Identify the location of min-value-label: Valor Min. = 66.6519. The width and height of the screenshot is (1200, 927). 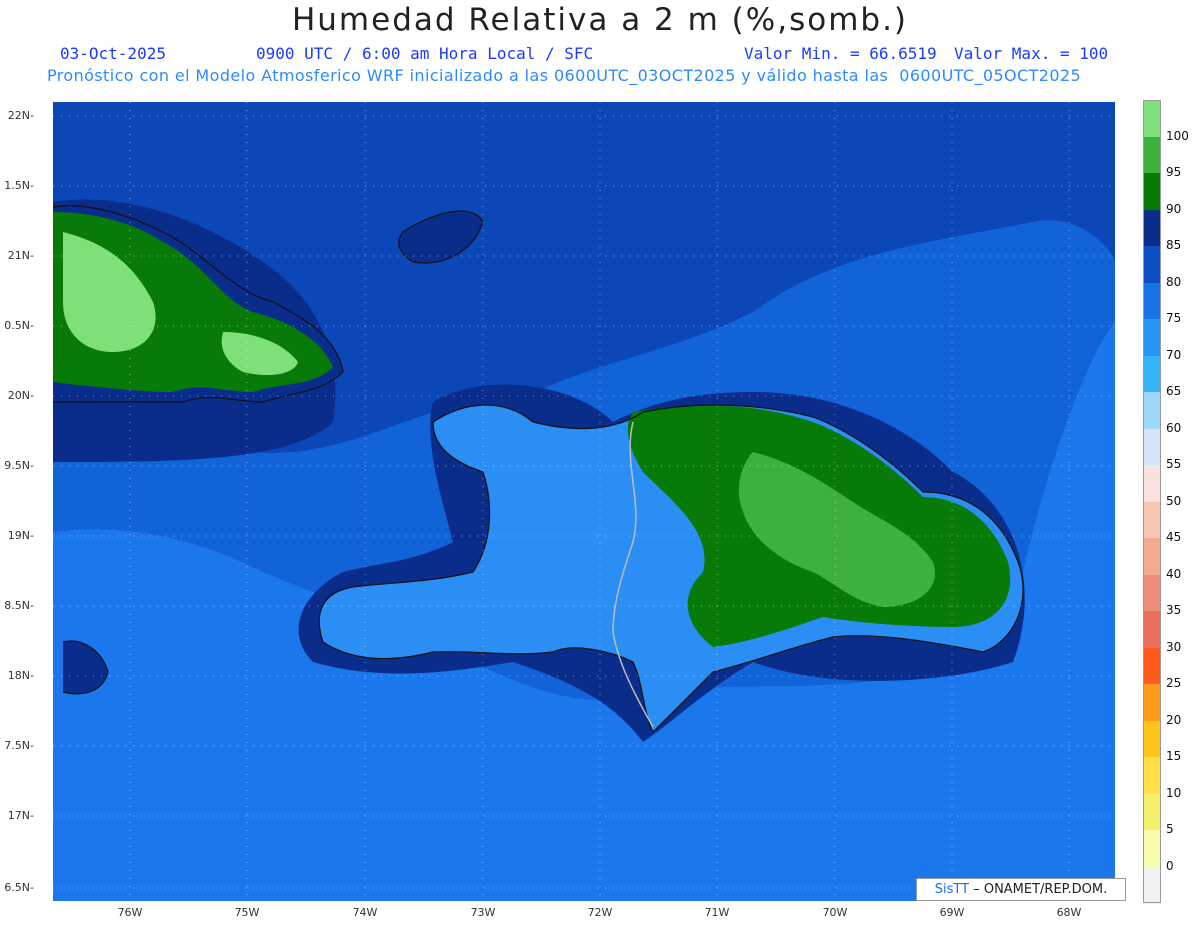
(840, 53).